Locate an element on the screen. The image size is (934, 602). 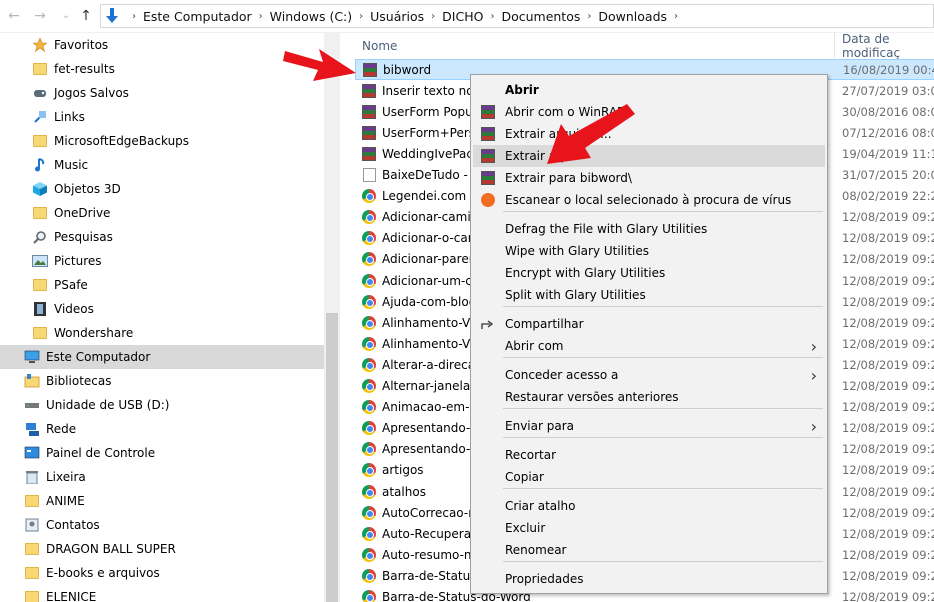
games-icon is located at coordinates (40, 93).